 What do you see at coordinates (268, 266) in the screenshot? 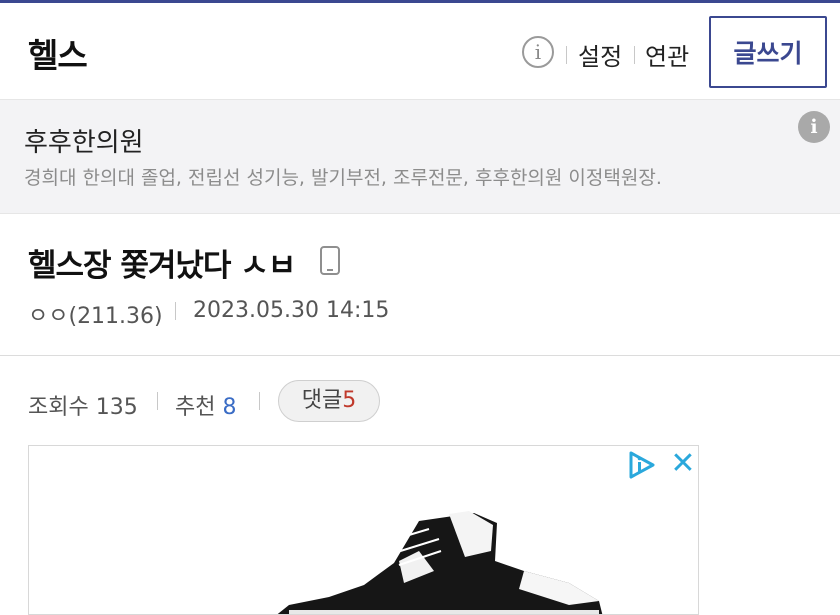
I see `post-title-suffix: ㅅㅂ` at bounding box center [268, 266].